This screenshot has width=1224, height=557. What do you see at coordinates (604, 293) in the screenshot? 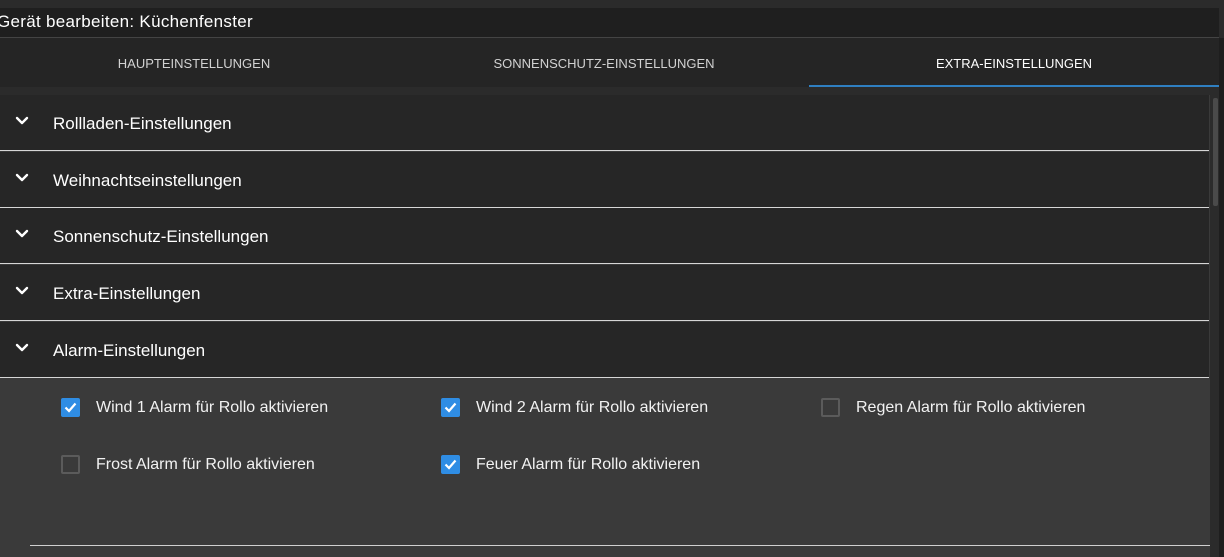
I see `section-header-extra: Extra-Einstellungen` at bounding box center [604, 293].